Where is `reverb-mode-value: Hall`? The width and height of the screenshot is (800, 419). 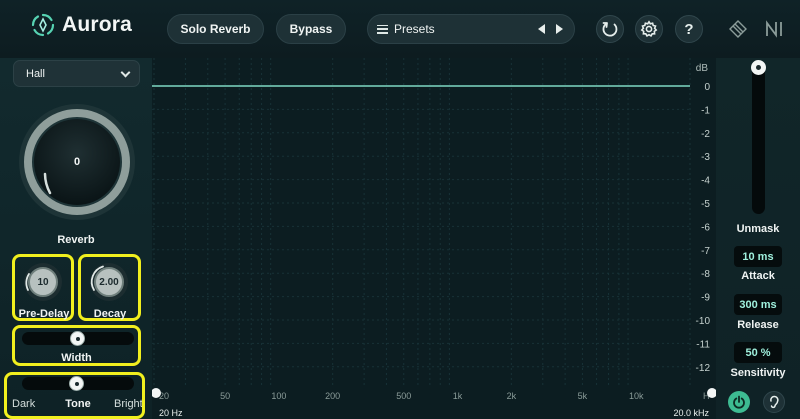 reverb-mode-value: Hall is located at coordinates (35, 73).